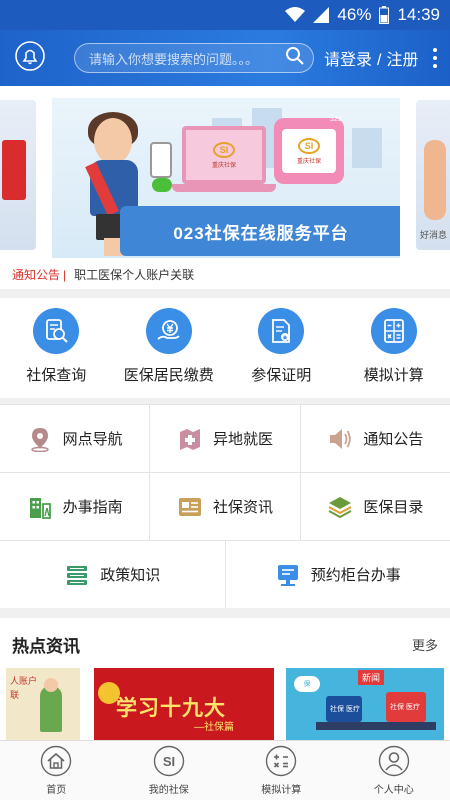 This screenshot has width=450, height=800. I want to click on news-icon, so click(190, 507).